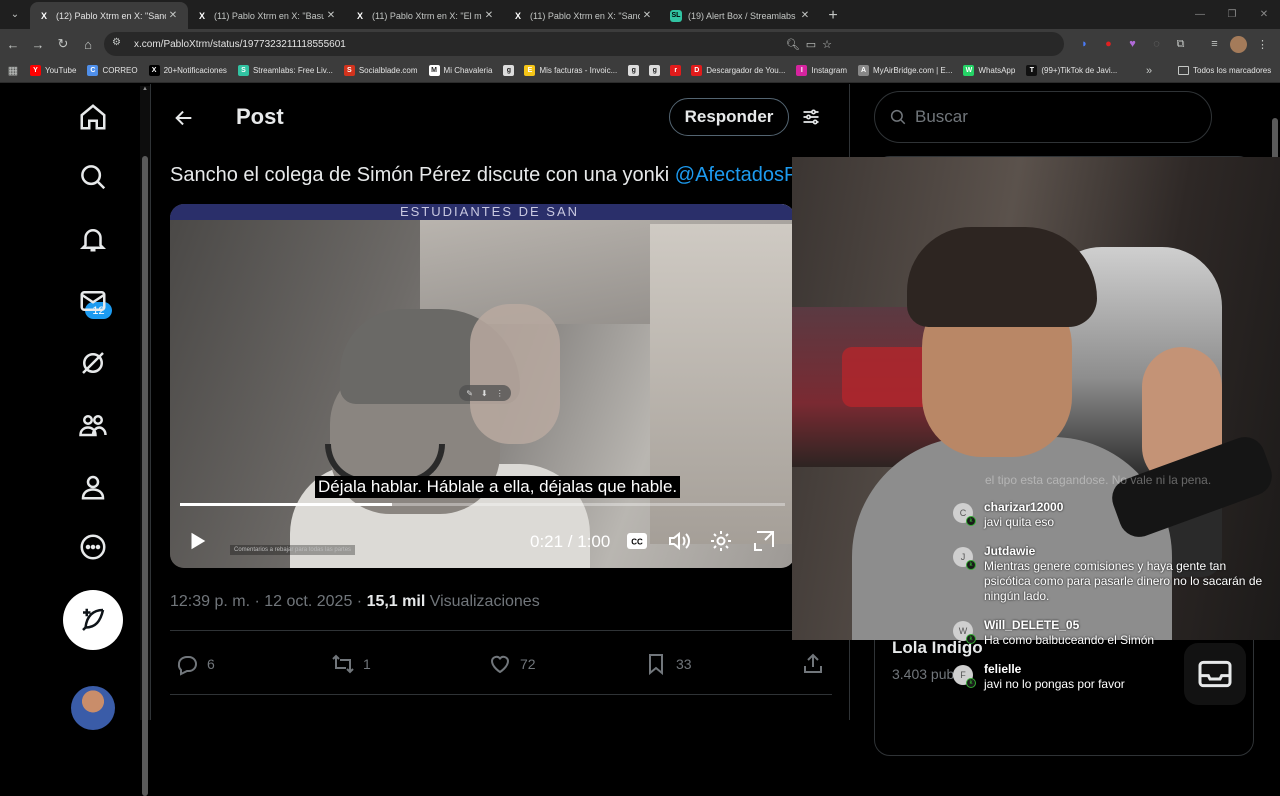 The height and width of the screenshot is (796, 1280). Describe the element at coordinates (13, 70) in the screenshot. I see `apps-grid-icon: ▦` at that location.